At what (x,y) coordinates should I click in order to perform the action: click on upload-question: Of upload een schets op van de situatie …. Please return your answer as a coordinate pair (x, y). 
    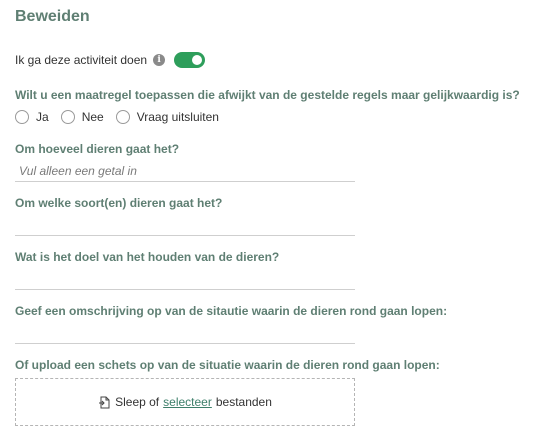
    Looking at the image, I should click on (227, 365).